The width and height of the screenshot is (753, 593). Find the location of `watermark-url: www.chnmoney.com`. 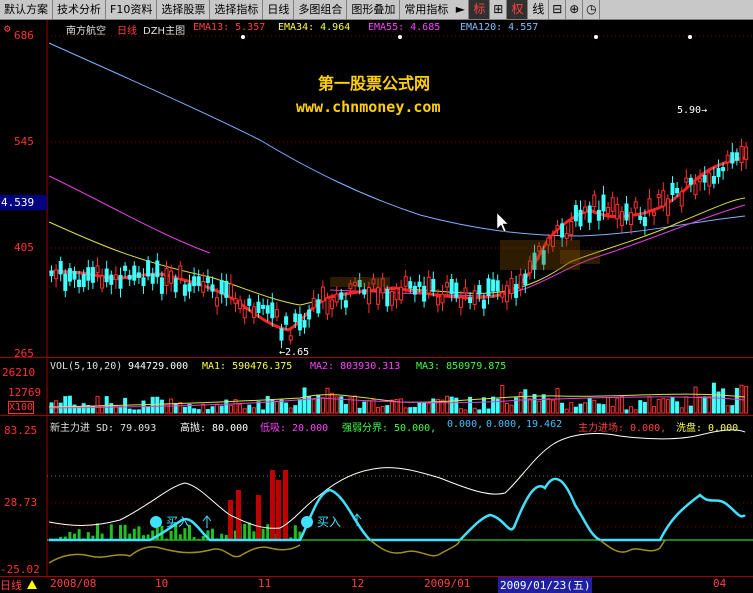

watermark-url: www.chnmoney.com is located at coordinates (368, 107).